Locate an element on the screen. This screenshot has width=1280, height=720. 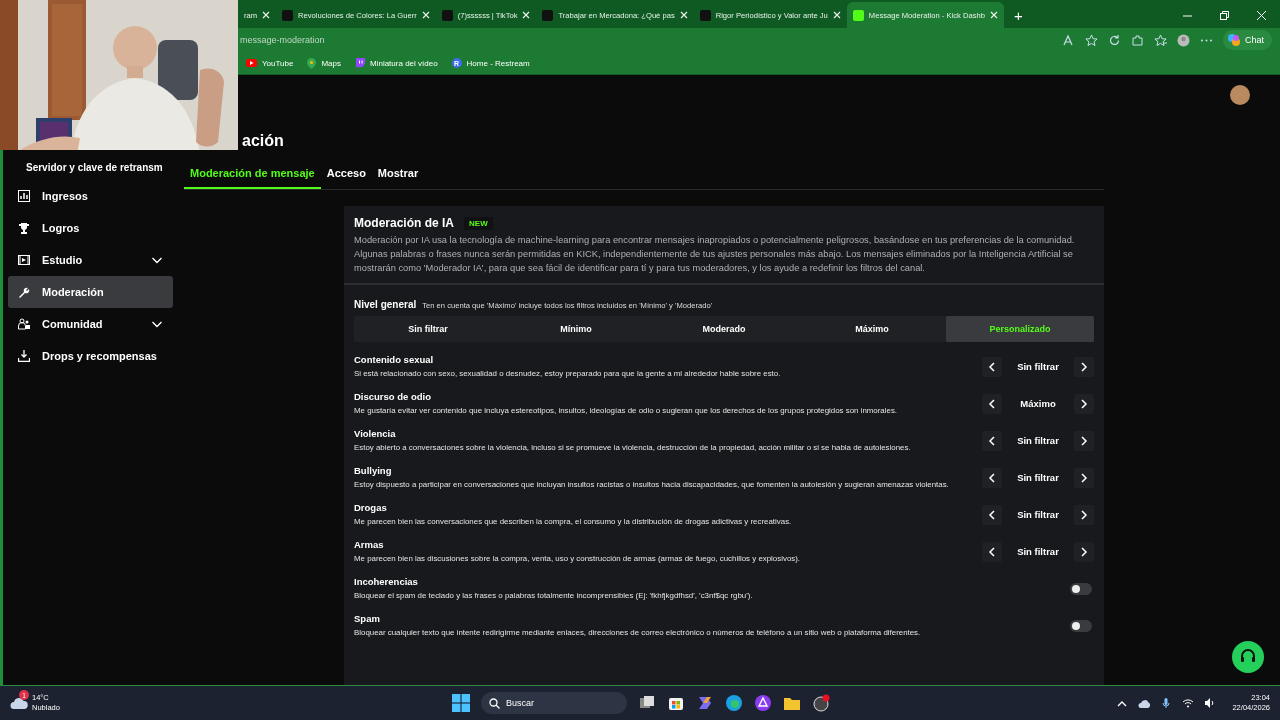
new-tab-button: + is located at coordinates (1018, 15).